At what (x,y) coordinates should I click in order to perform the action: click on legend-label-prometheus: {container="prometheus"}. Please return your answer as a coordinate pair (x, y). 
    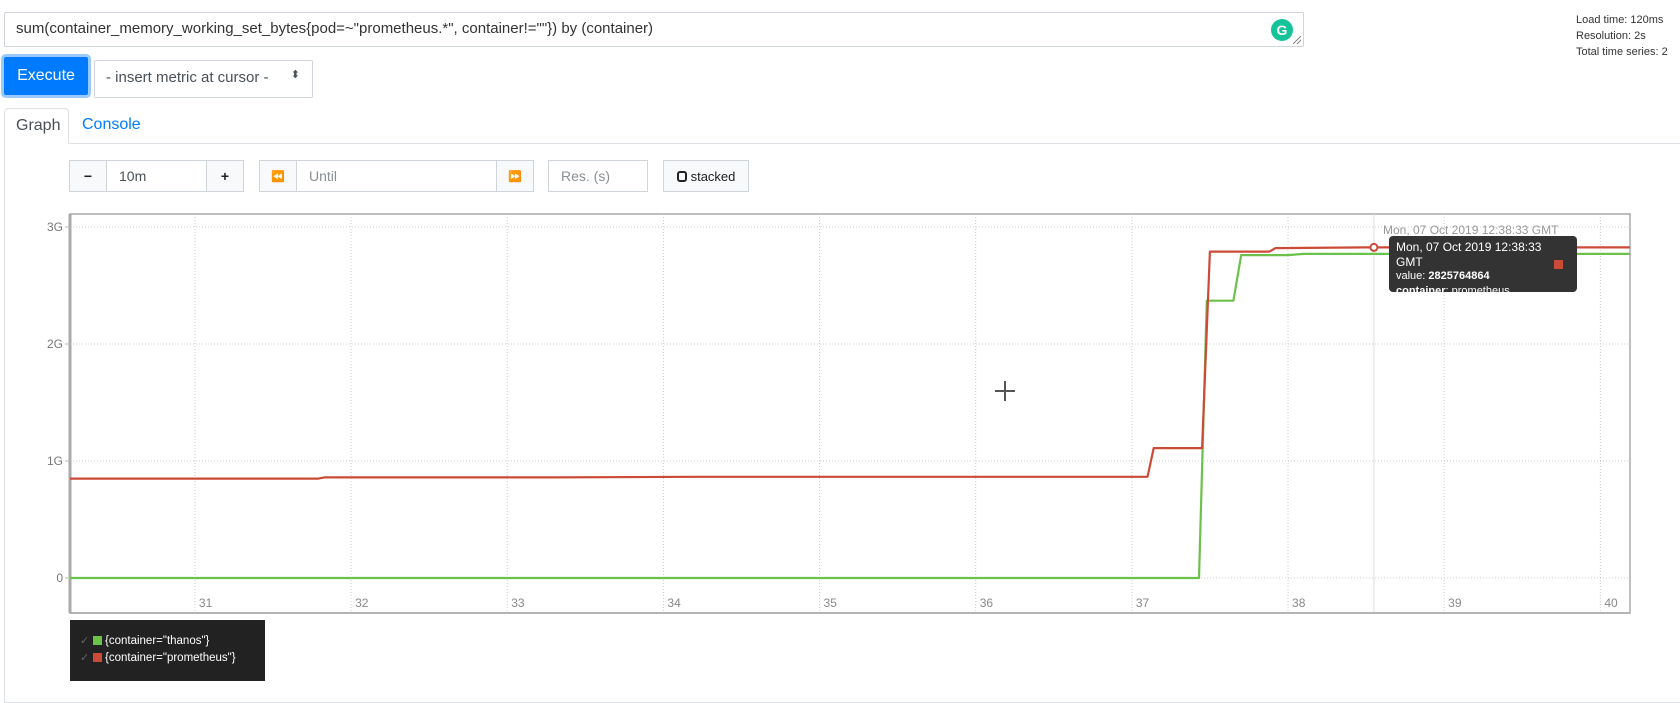
    Looking at the image, I should click on (170, 657).